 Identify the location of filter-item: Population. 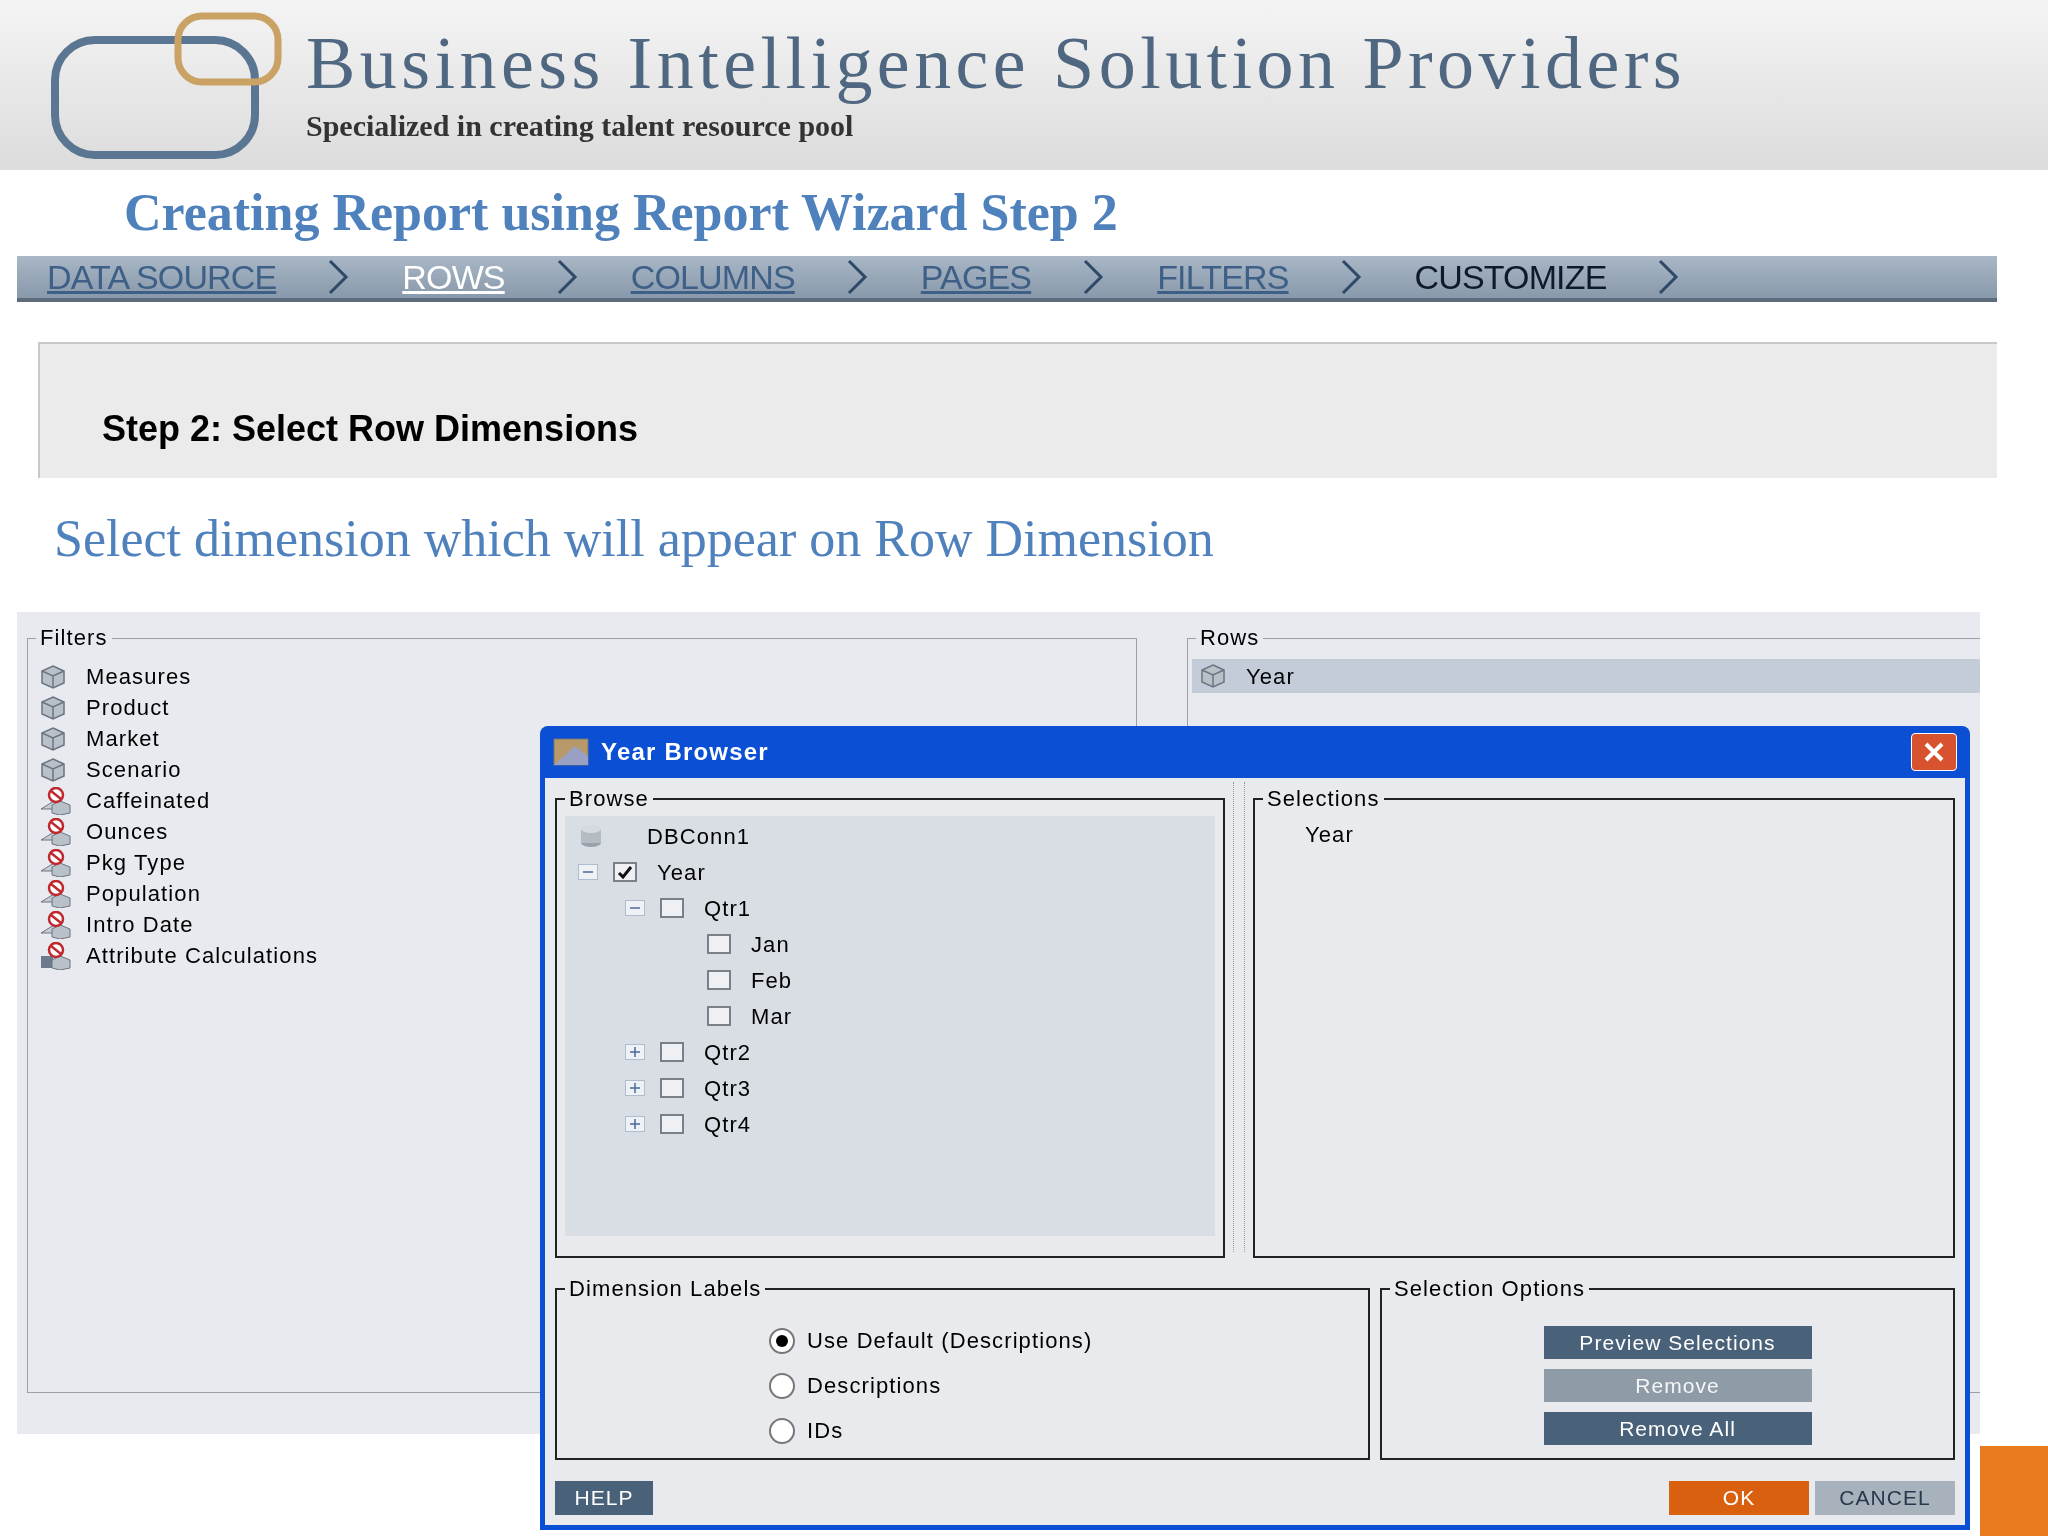
(143, 893).